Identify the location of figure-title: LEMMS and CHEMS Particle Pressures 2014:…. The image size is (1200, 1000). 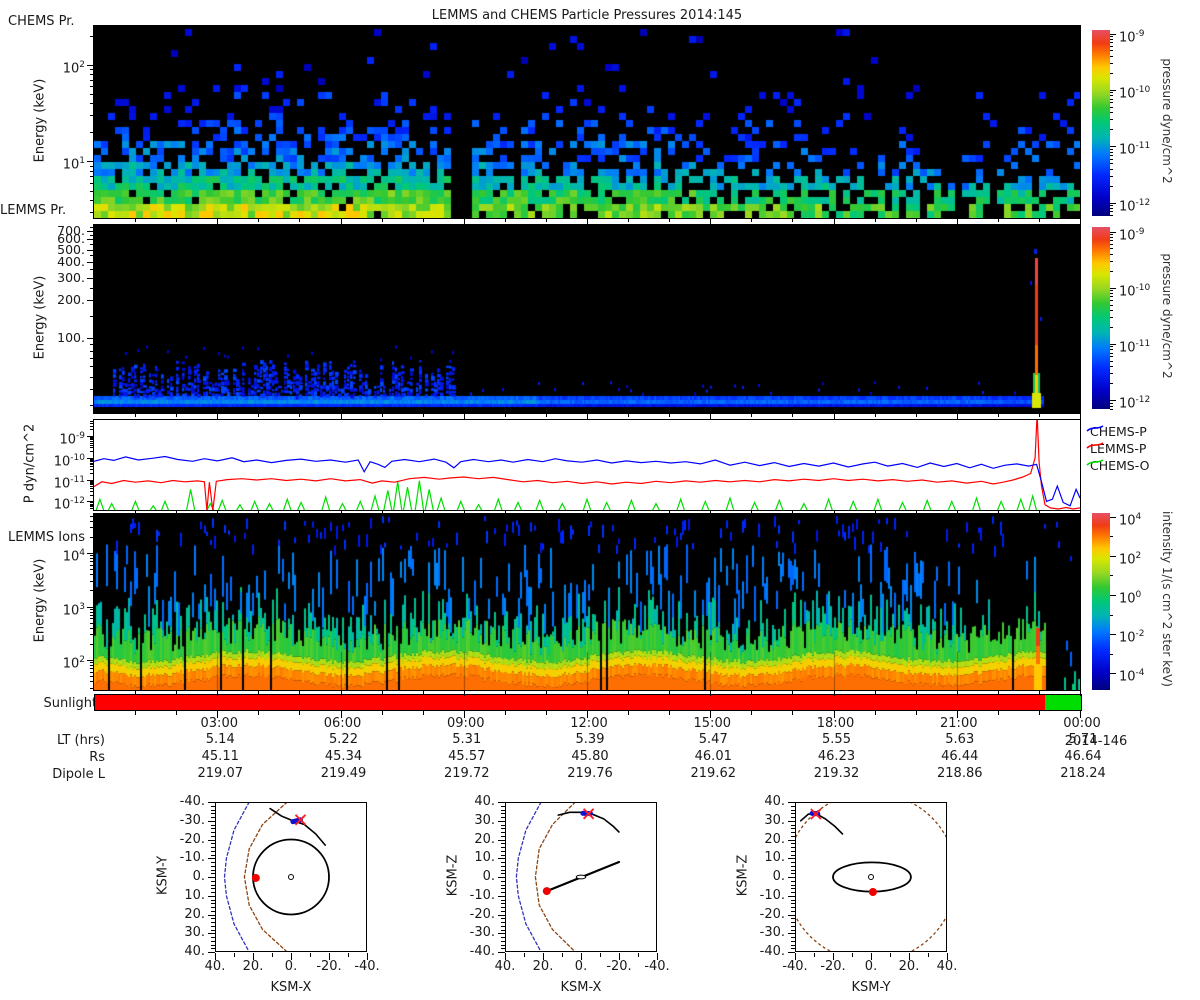
(587, 15).